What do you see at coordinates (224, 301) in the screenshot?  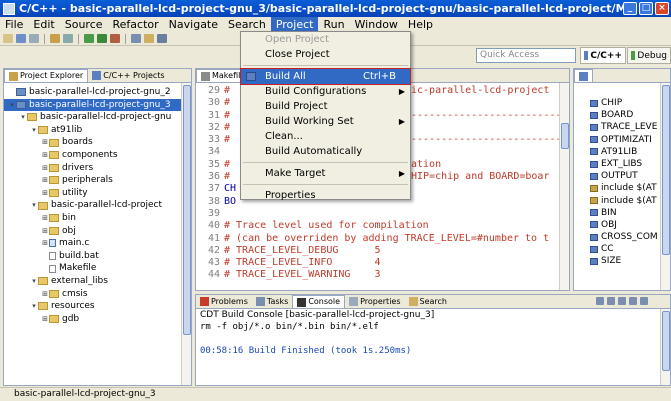 I see `tab-problems: Problems` at bounding box center [224, 301].